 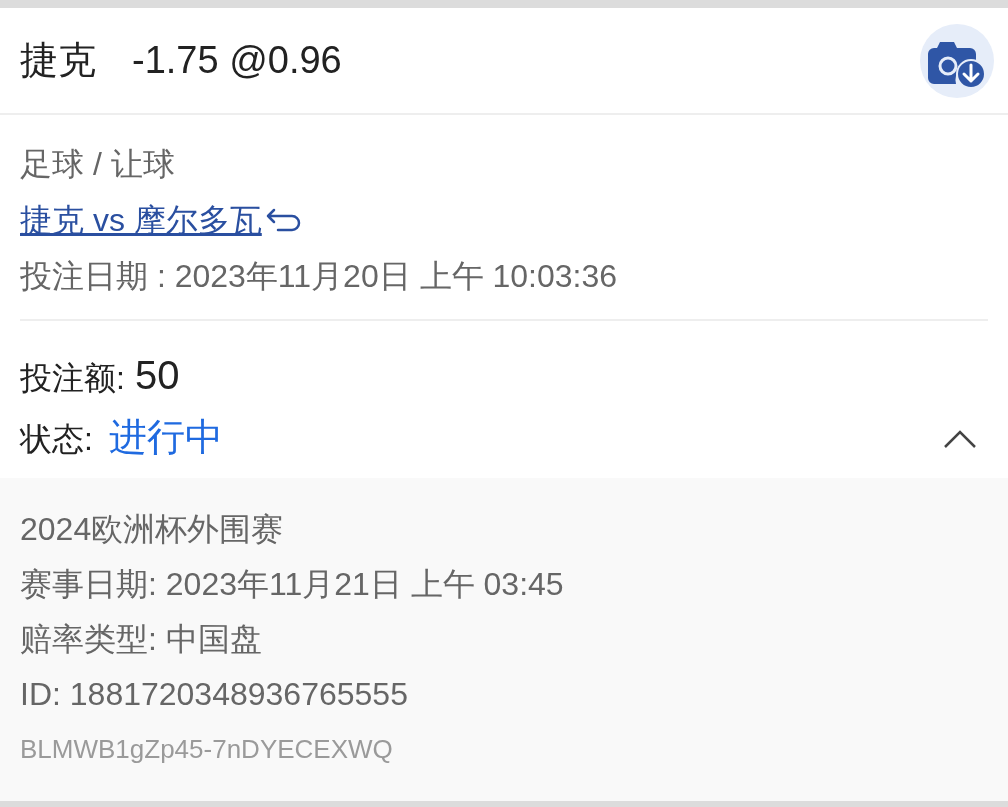 I want to click on stake-amount: 50, so click(x=157, y=375).